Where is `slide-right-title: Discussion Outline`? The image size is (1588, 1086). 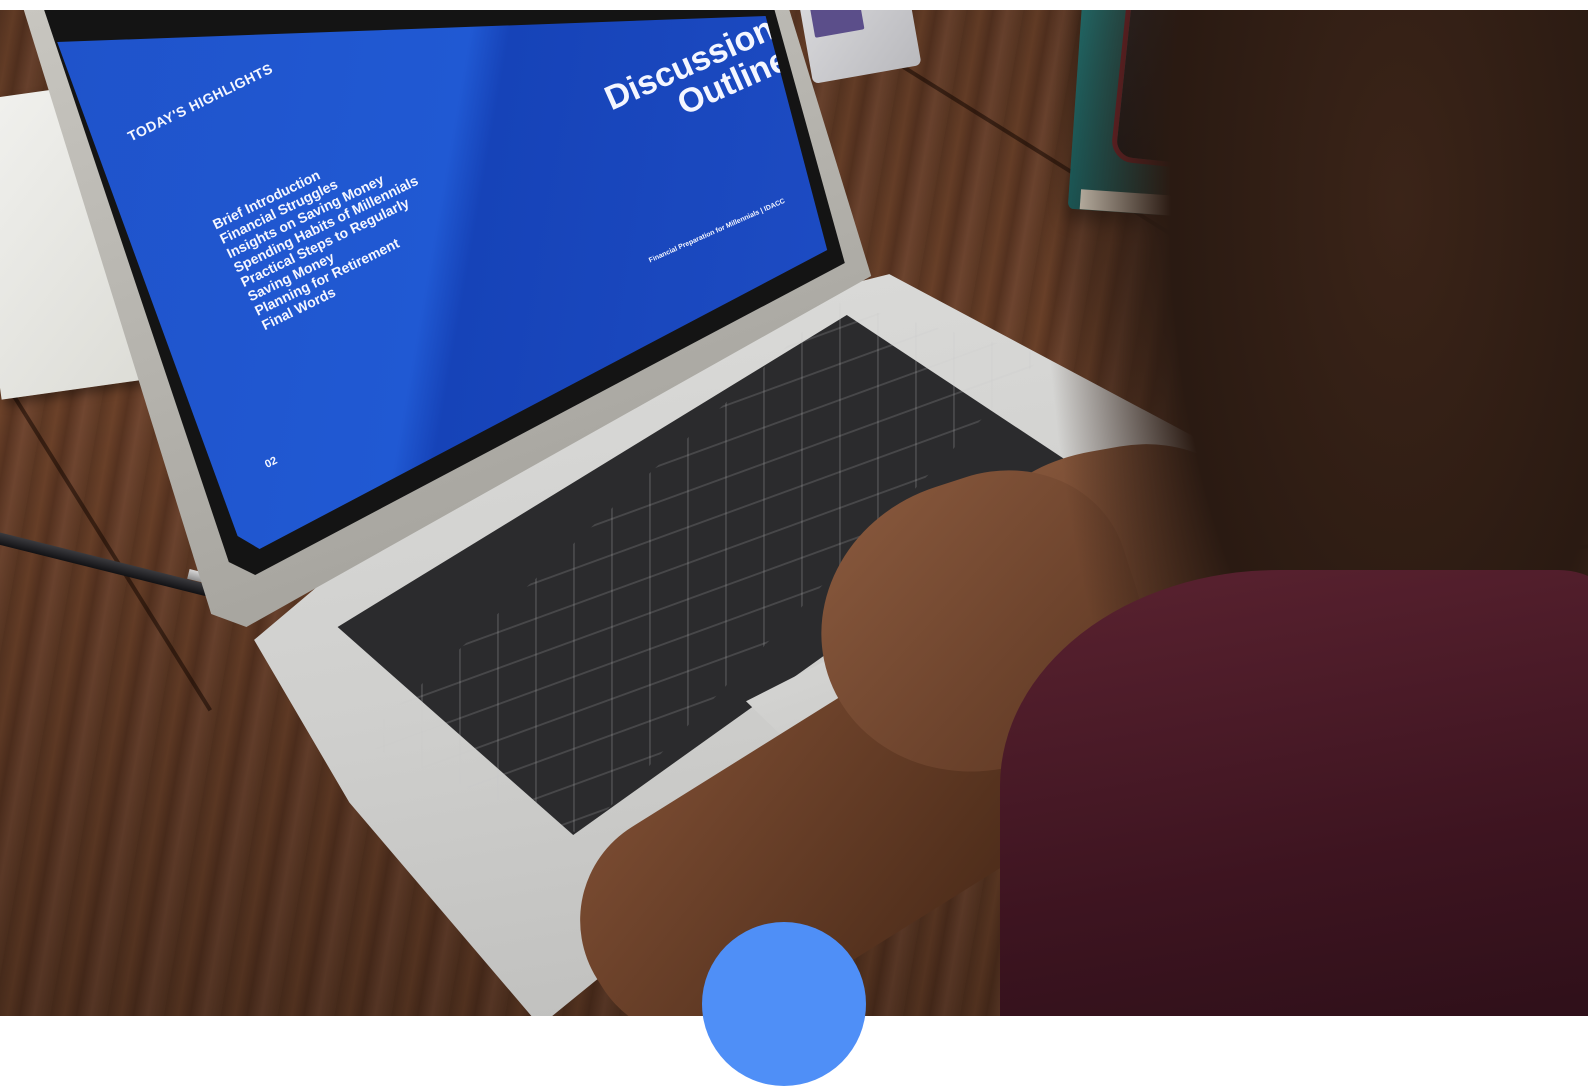 slide-right-title: Discussion Outline is located at coordinates (696, 81).